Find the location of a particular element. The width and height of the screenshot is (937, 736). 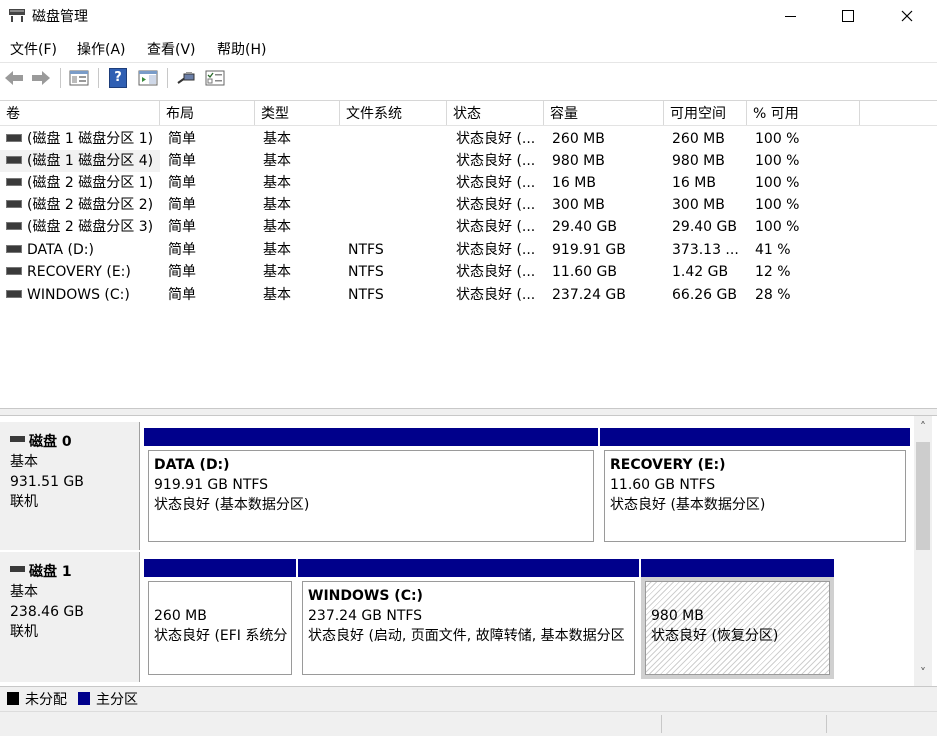

back-button is located at coordinates (14, 78).